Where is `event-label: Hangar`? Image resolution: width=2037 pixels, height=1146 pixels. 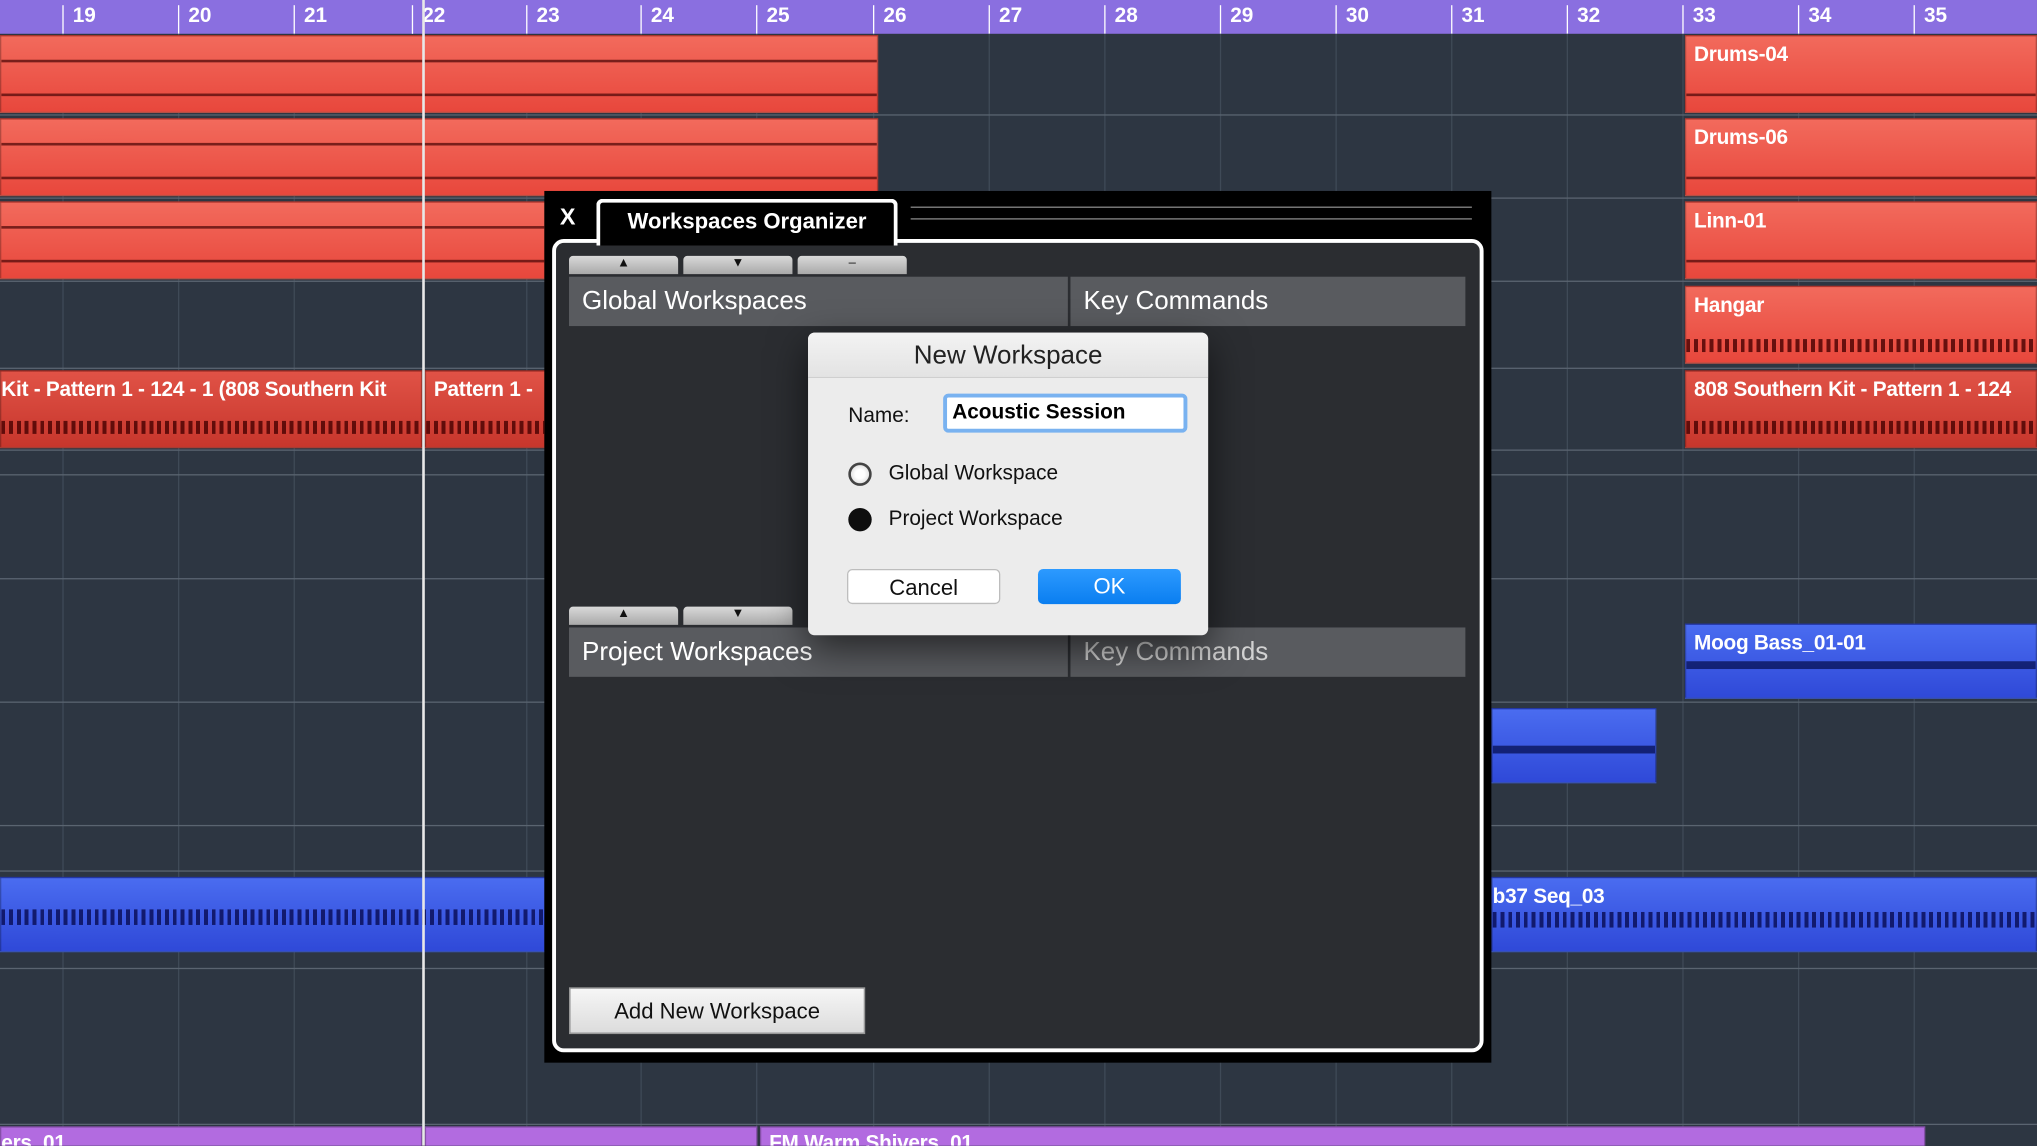
event-label: Hangar is located at coordinates (1729, 305).